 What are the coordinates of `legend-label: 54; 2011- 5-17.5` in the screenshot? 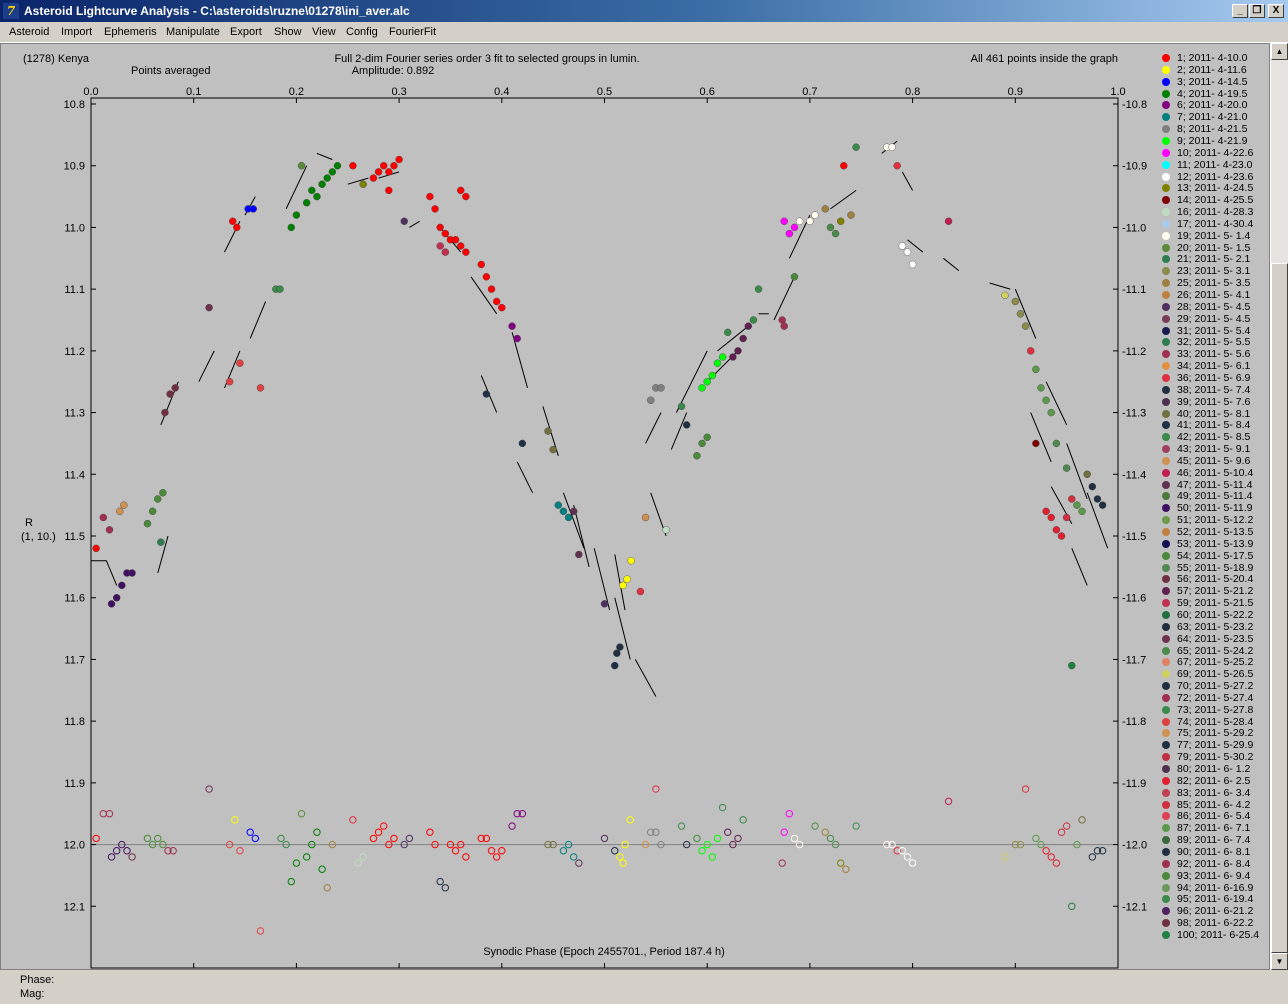 It's located at (1215, 555).